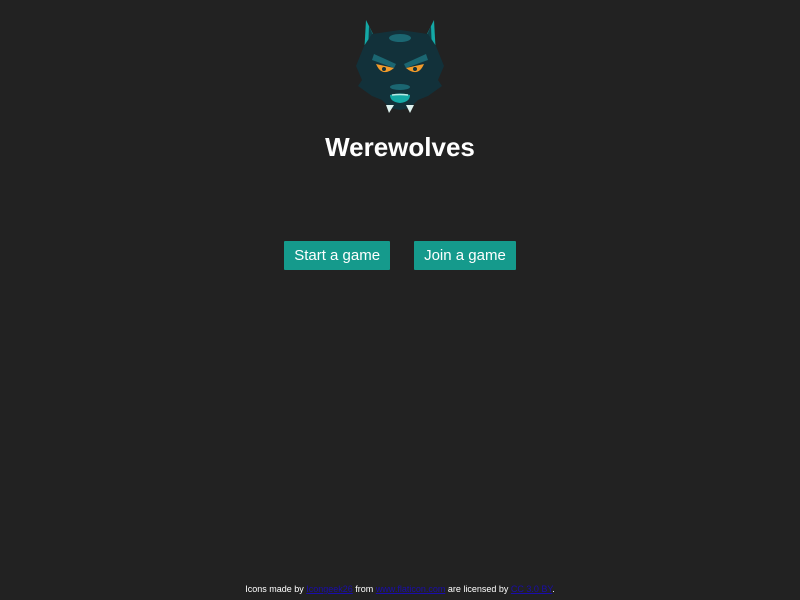 The width and height of the screenshot is (800, 600). What do you see at coordinates (553, 589) in the screenshot?
I see `footer-suffix: .` at bounding box center [553, 589].